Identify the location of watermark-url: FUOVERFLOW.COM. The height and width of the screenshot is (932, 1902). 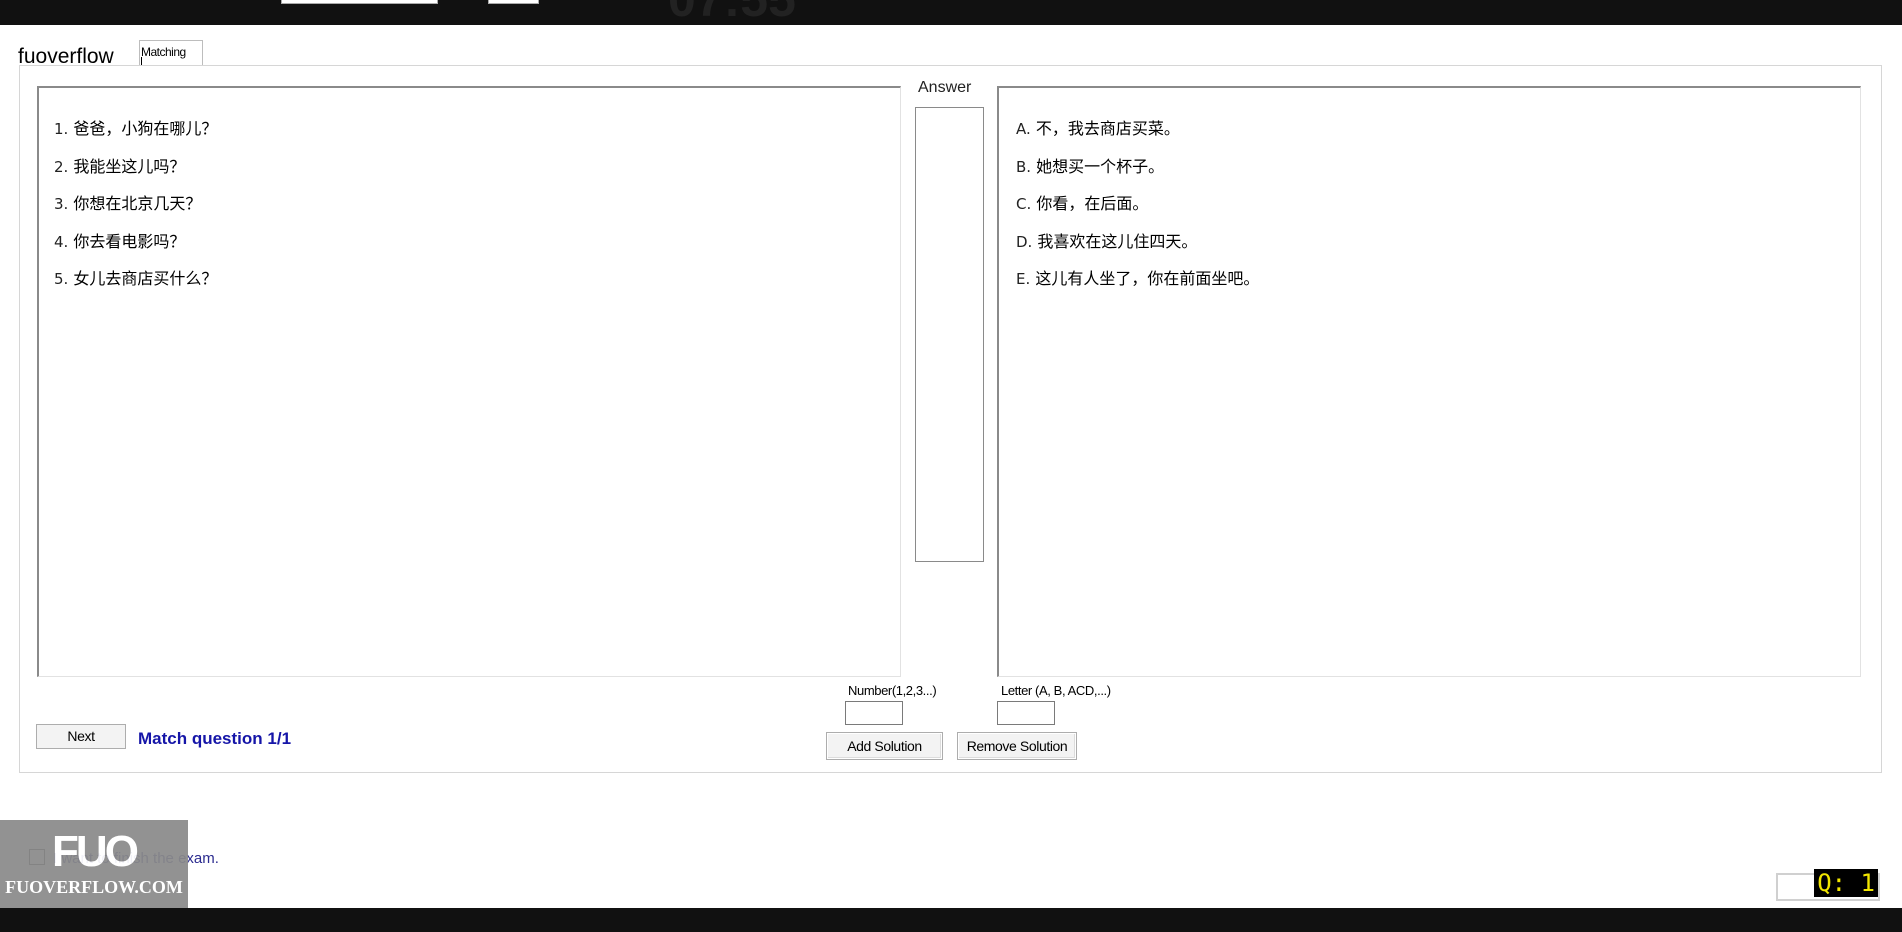
(94, 887).